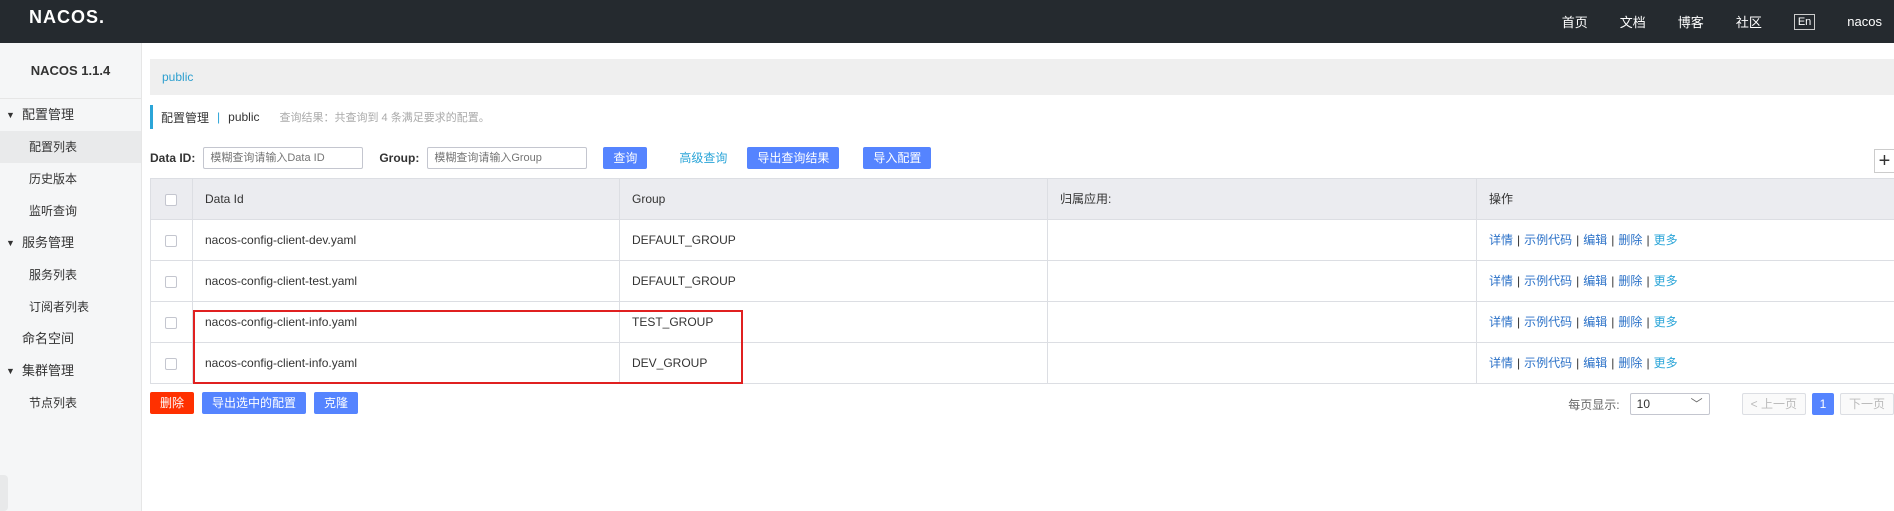 Image resolution: width=1894 pixels, height=511 pixels. I want to click on sidebar-item-namespace: 命名空间, so click(70, 339).